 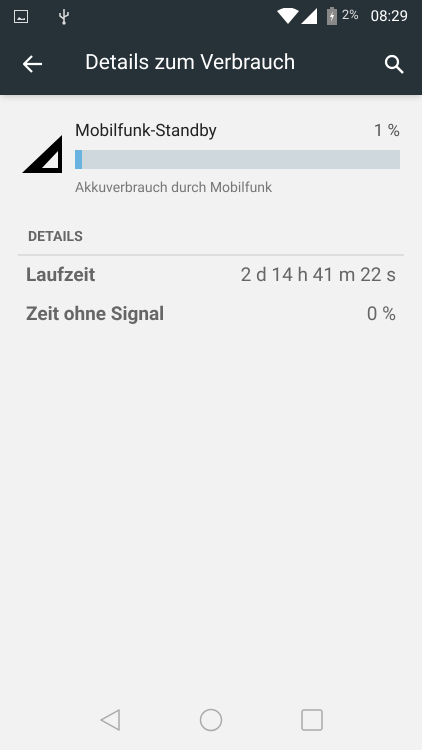 What do you see at coordinates (287, 16) in the screenshot?
I see `wifi-icon` at bounding box center [287, 16].